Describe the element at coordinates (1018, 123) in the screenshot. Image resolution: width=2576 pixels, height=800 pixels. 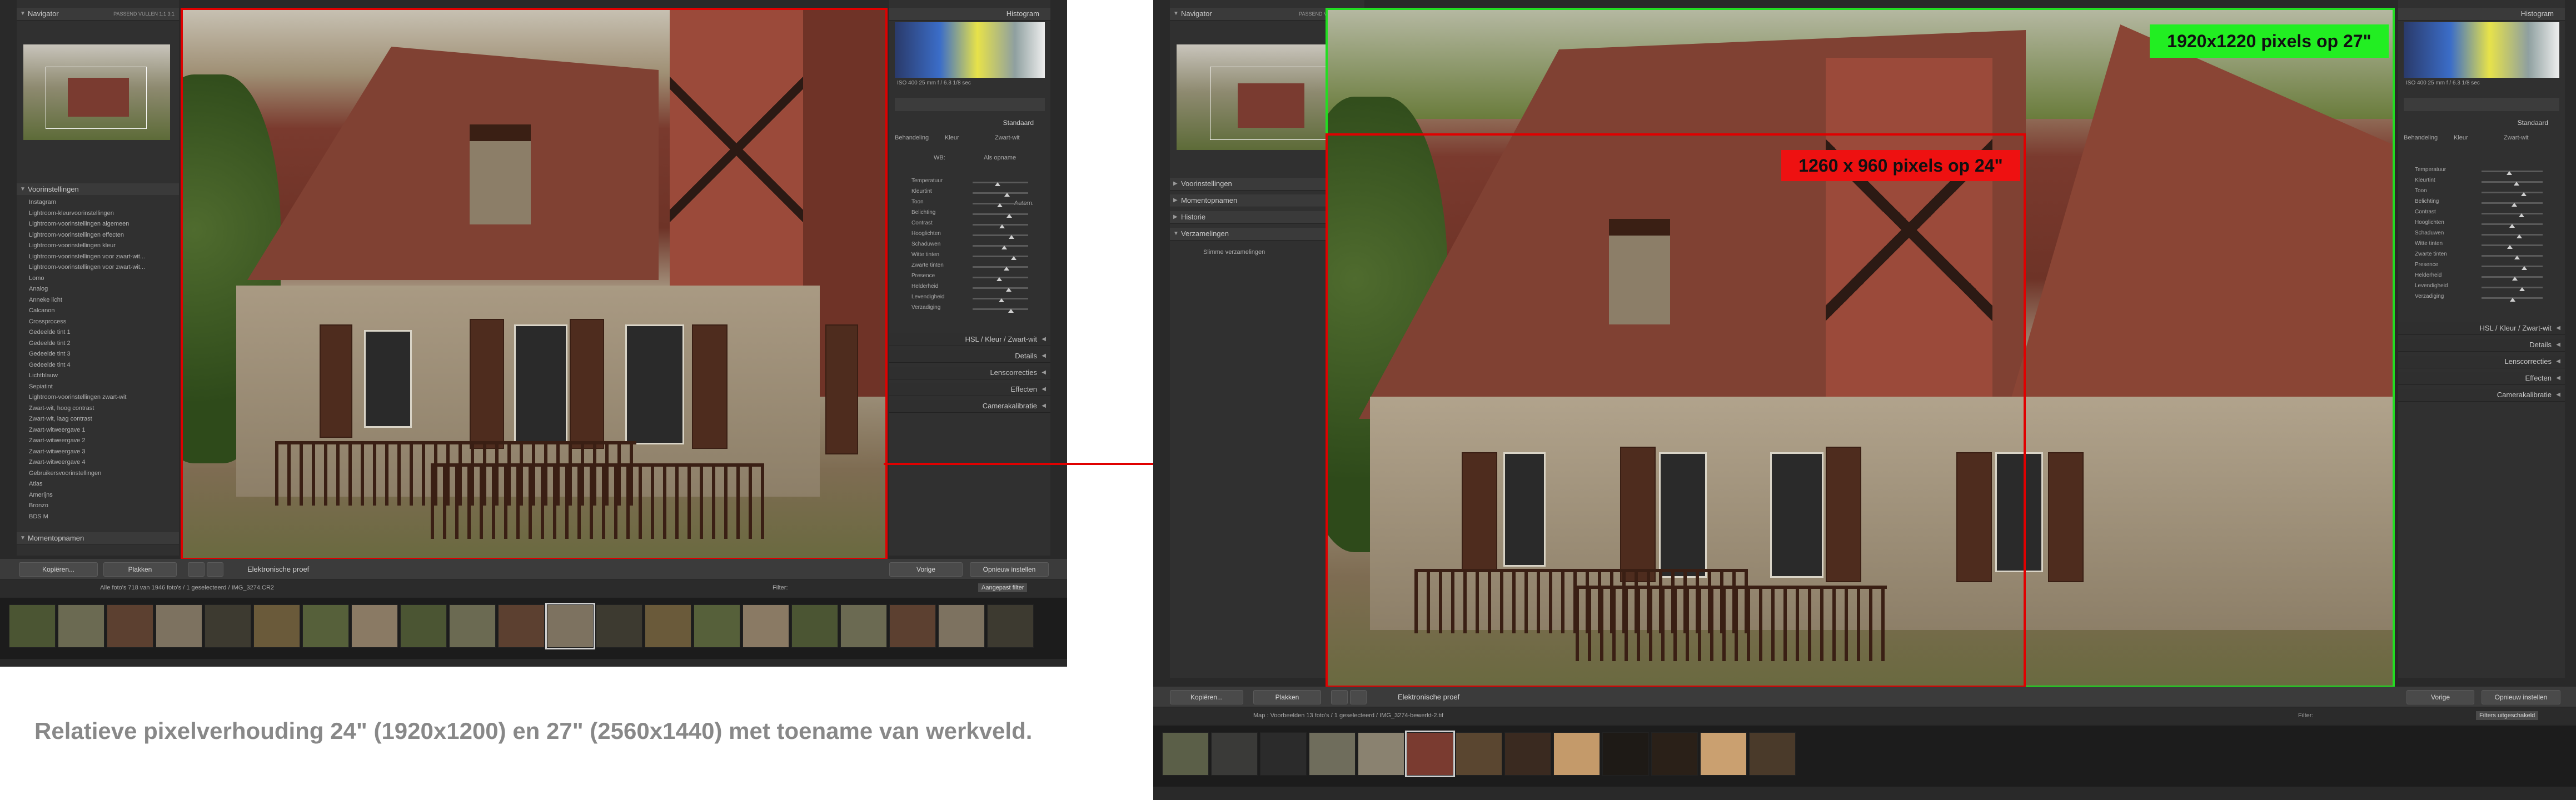
I see `standard-label: Standaard` at that location.